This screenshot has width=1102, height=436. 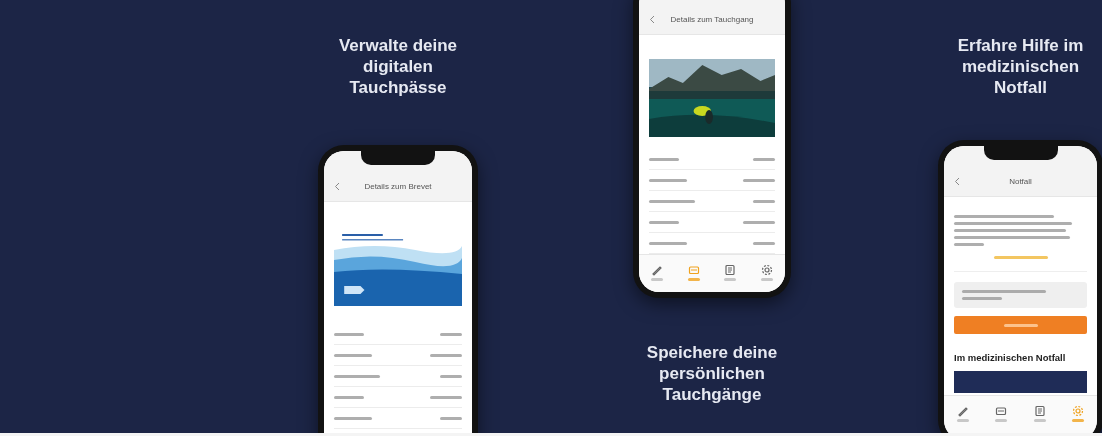 I want to click on screen-title: Details zum Brevet, so click(x=398, y=186).